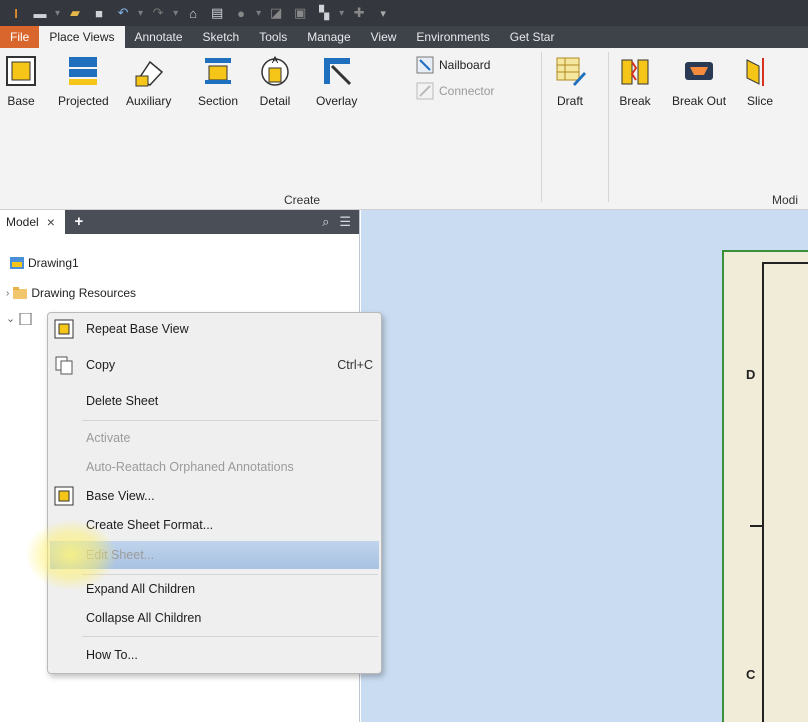 Image resolution: width=808 pixels, height=722 pixels. I want to click on tab-place-views: Place Views, so click(82, 37).